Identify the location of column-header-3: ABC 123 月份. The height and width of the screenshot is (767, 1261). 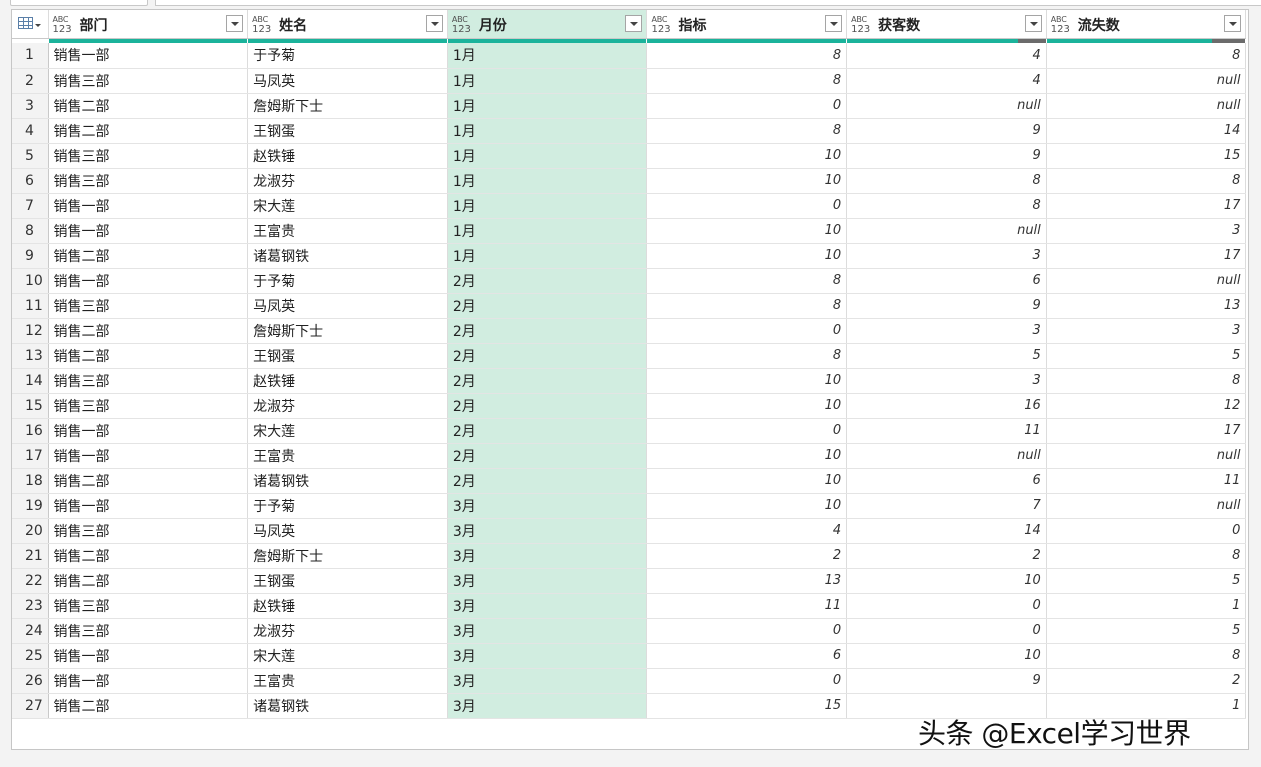
(547, 24).